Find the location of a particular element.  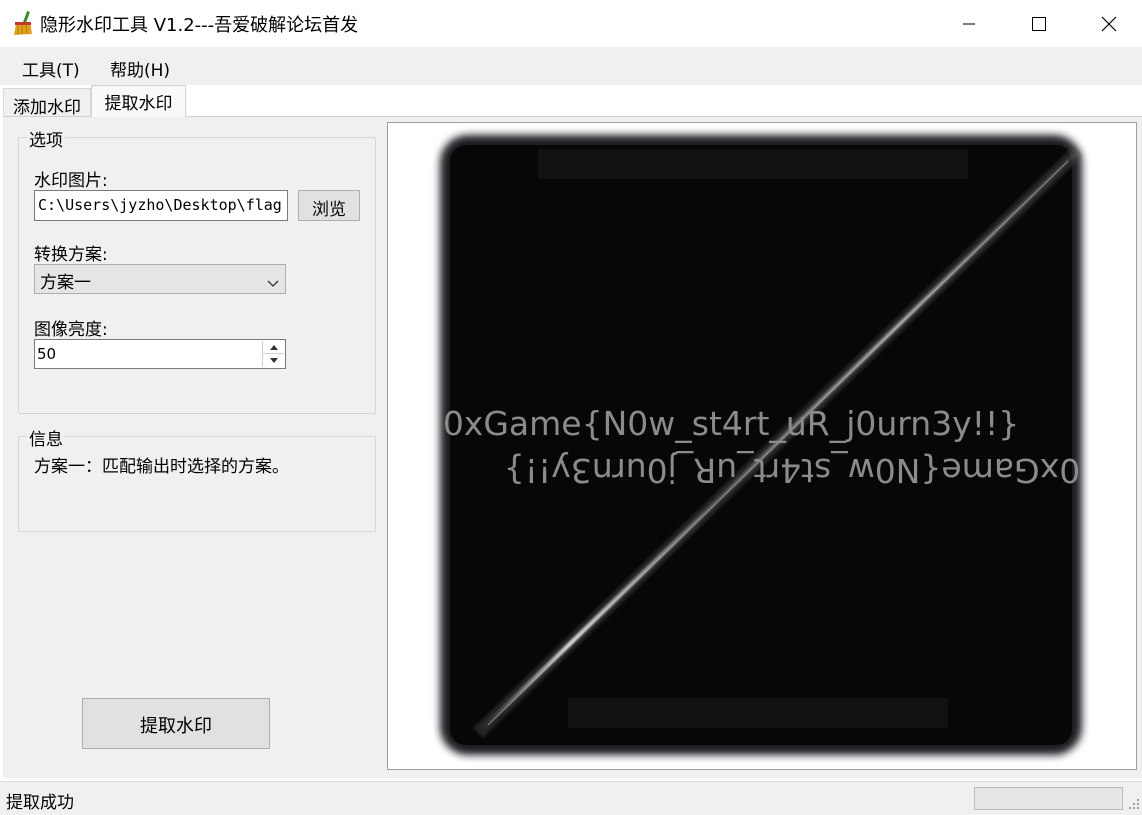

status-text: 提取成功 is located at coordinates (40, 803).